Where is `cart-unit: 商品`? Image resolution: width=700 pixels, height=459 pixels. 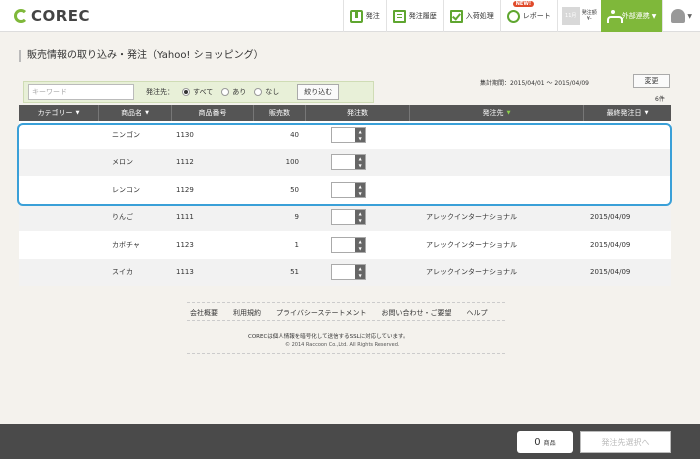 cart-unit: 商品 is located at coordinates (549, 443).